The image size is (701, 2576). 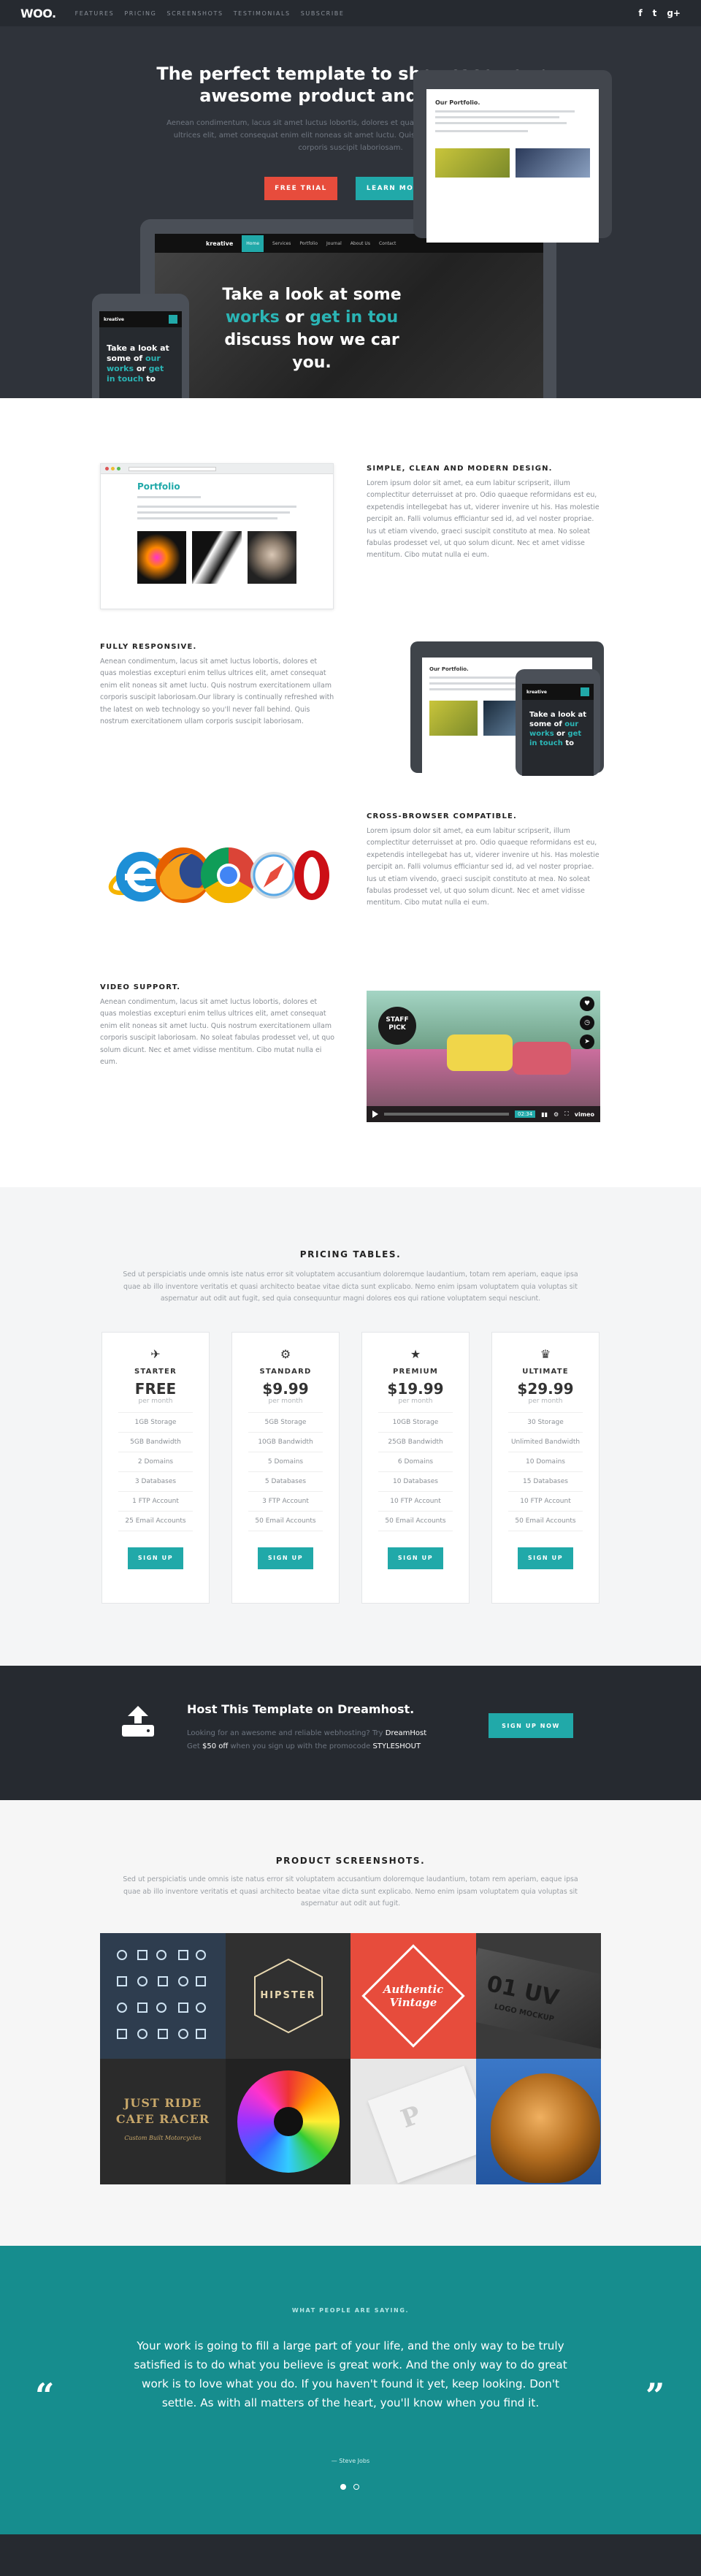 I want to click on feature-title: SIMPLE, CLEAN AND MODERN DESIGN., so click(x=460, y=469).